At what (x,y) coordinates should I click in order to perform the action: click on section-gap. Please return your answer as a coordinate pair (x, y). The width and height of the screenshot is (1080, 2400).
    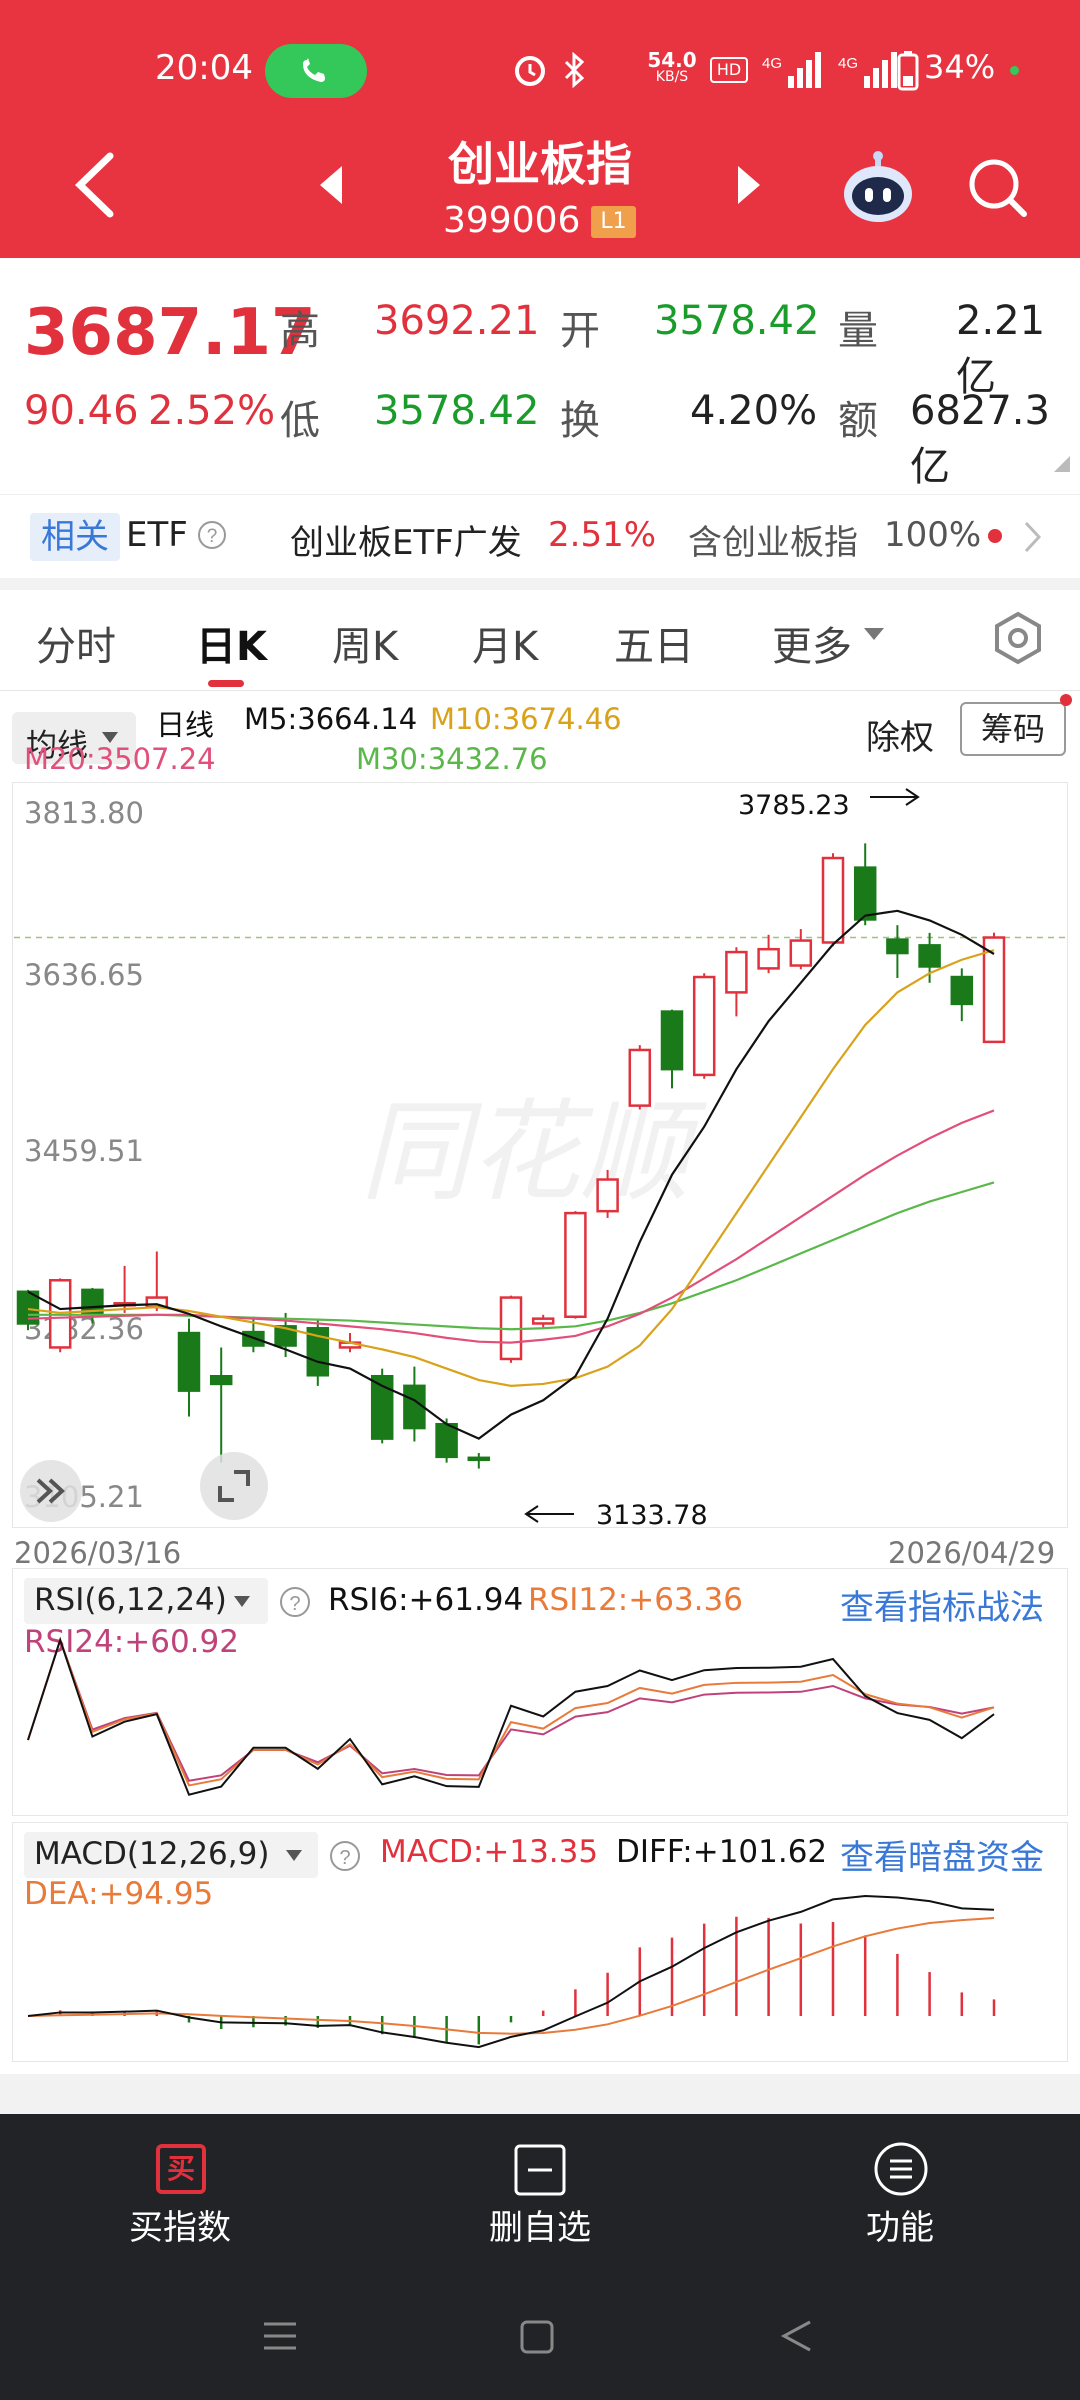
    Looking at the image, I should click on (540, 2094).